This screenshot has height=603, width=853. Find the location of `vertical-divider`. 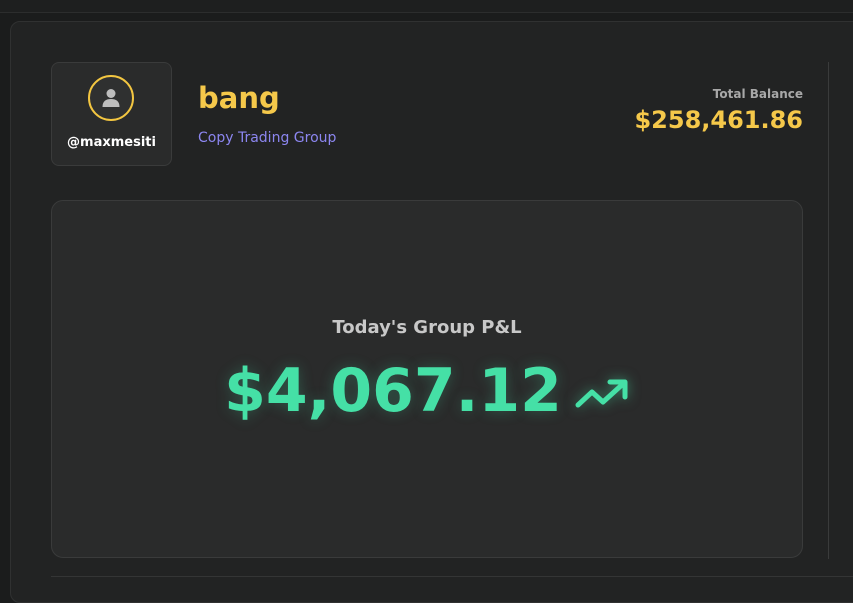

vertical-divider is located at coordinates (828, 310).